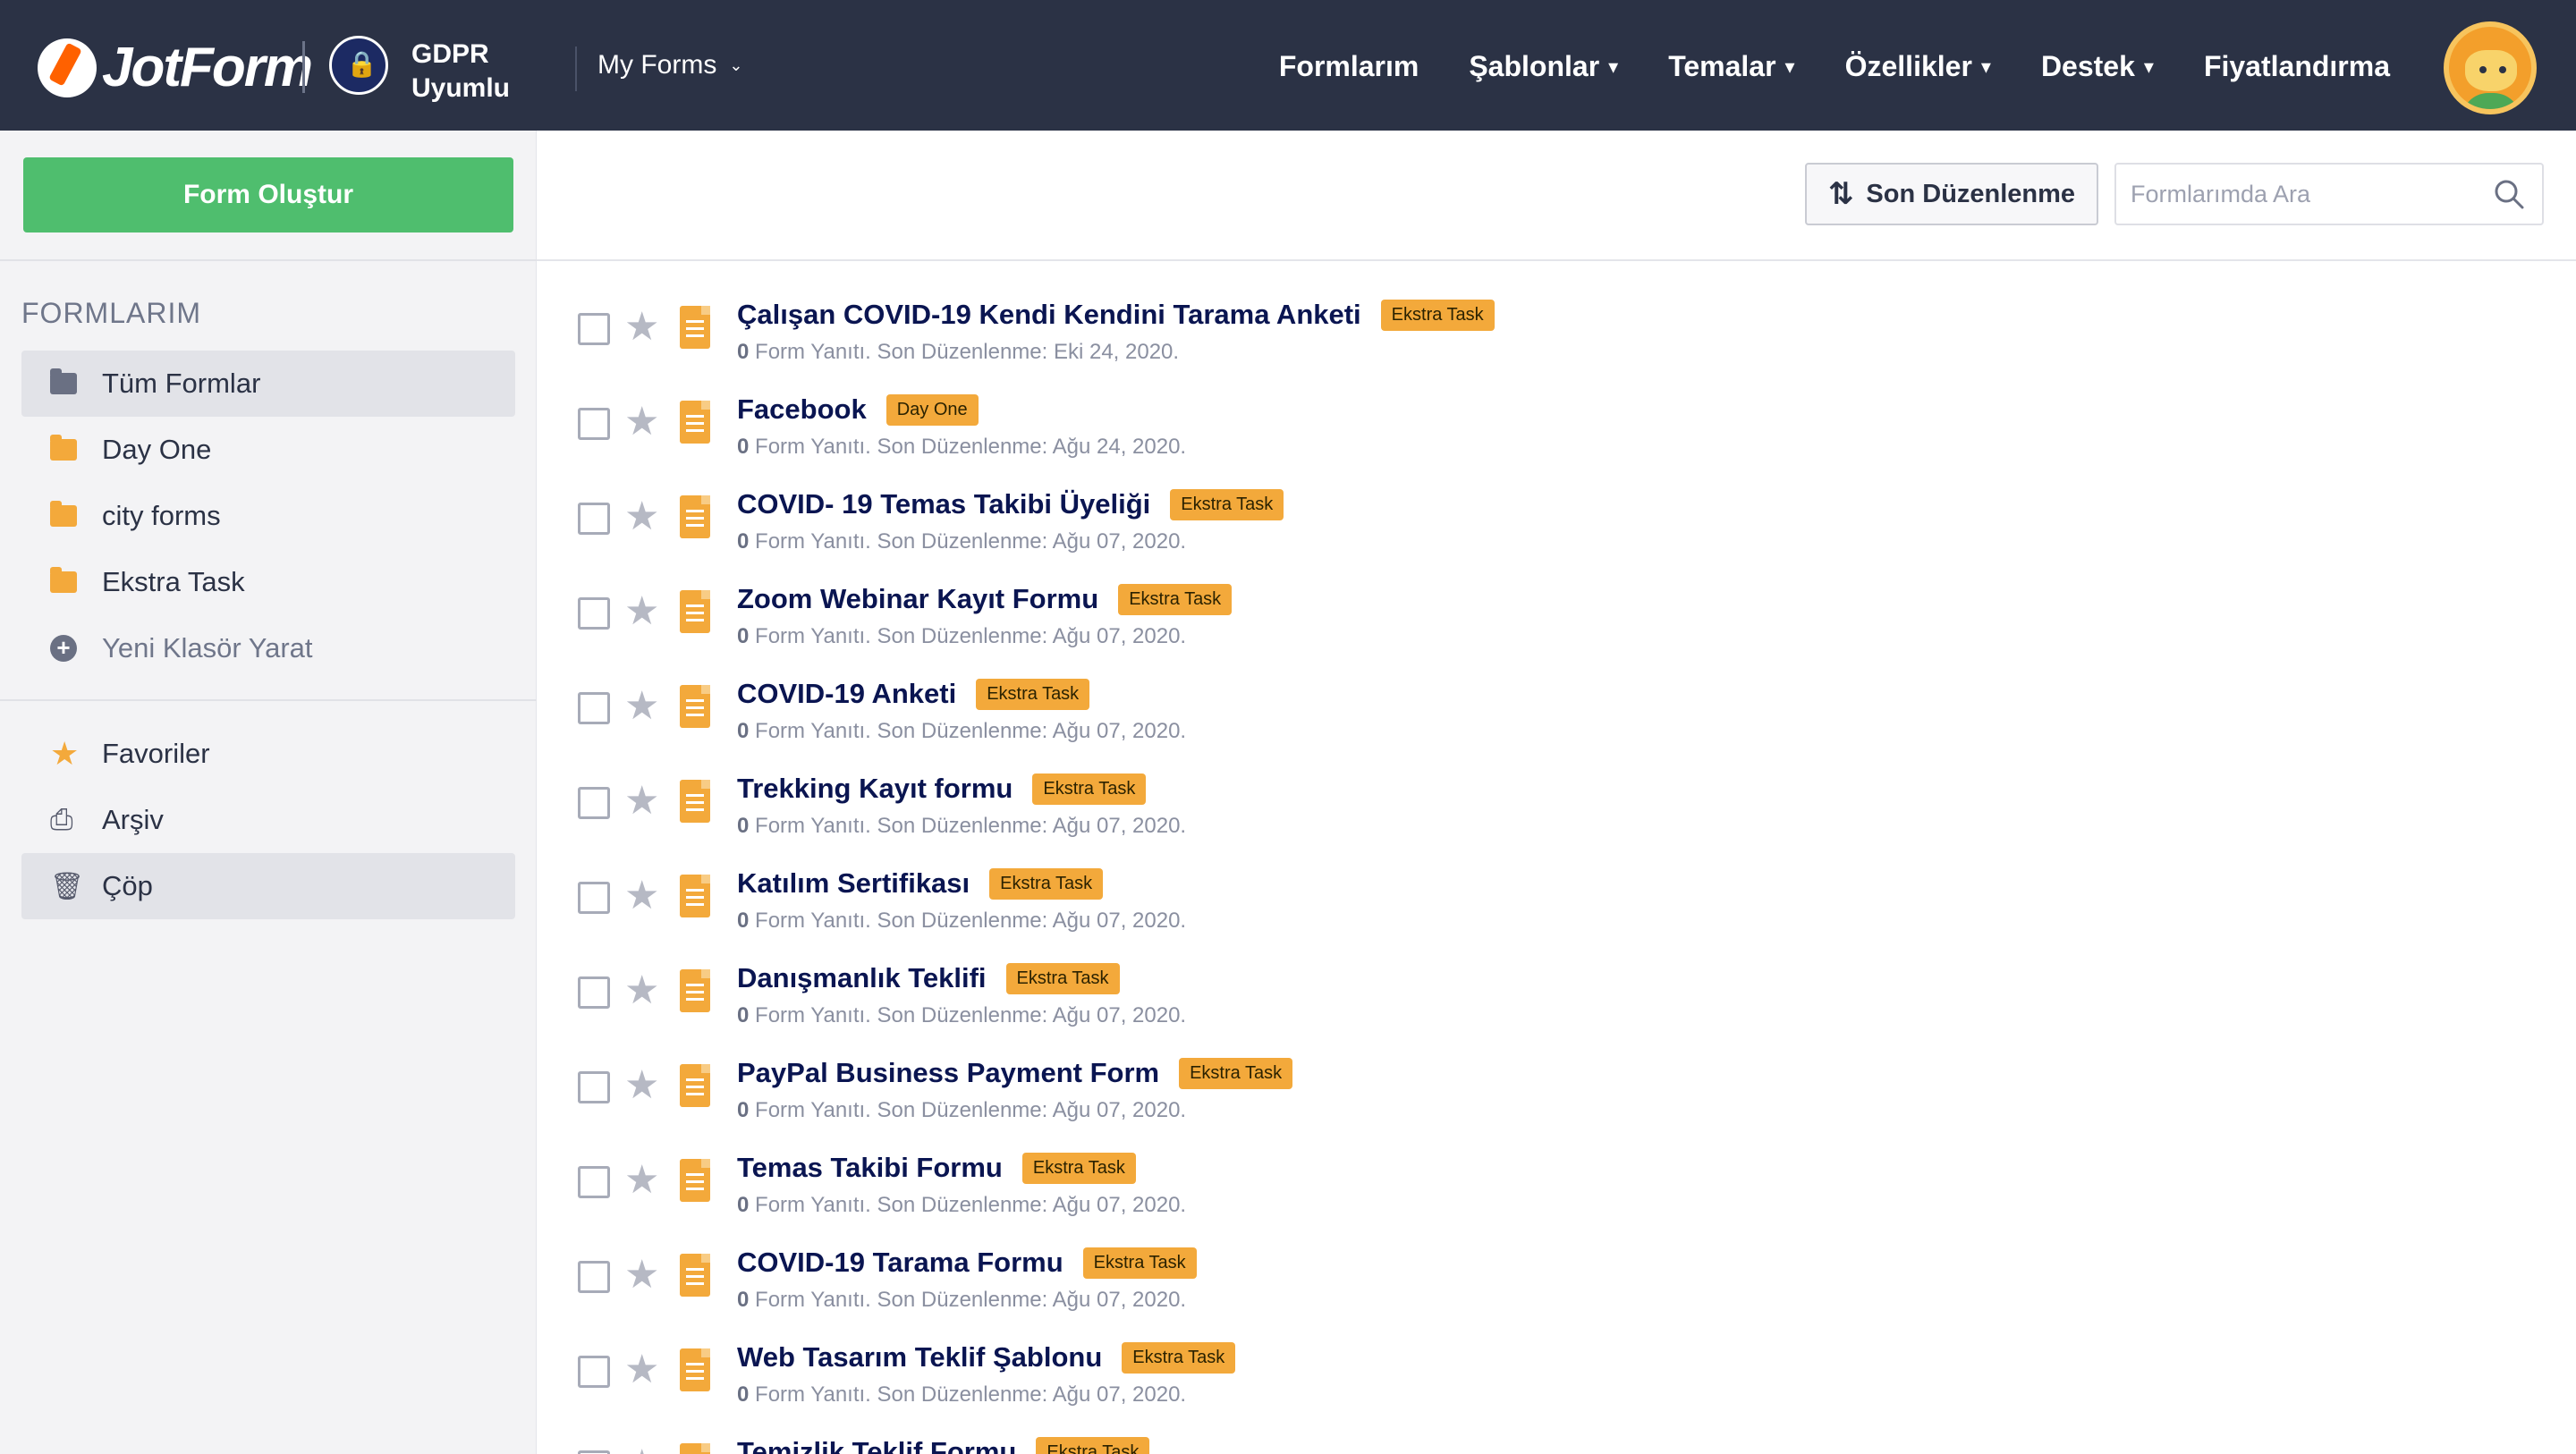 This screenshot has width=2576, height=1454. What do you see at coordinates (900, 1263) in the screenshot?
I see `form-title: COVID-19 Tarama Formu` at bounding box center [900, 1263].